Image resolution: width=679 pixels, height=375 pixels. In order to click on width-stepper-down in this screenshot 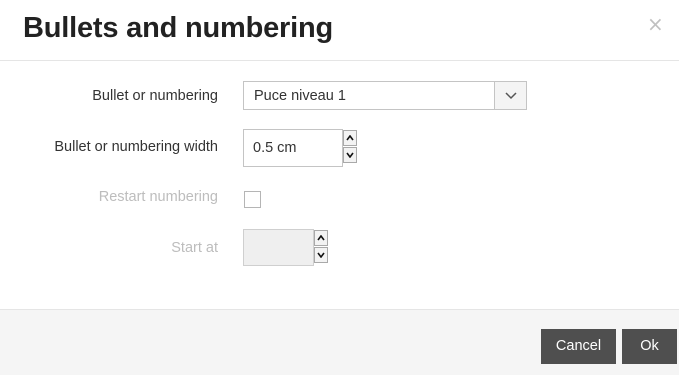, I will do `click(350, 155)`.